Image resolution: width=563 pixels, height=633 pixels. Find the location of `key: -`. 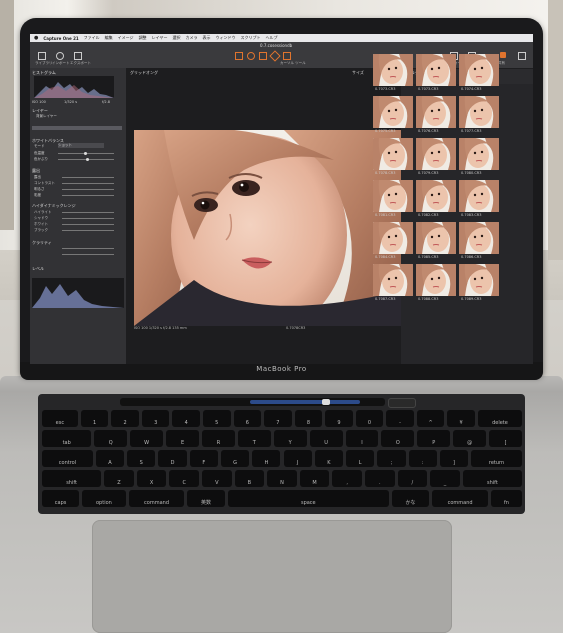

key: - is located at coordinates (400, 418).